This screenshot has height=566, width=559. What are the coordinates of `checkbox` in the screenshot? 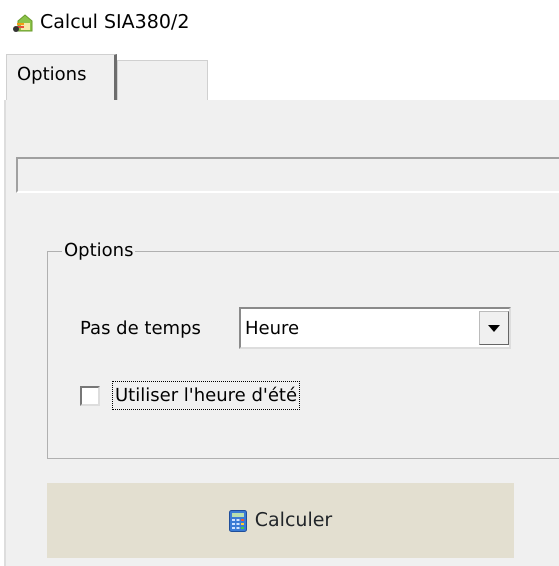 It's located at (90, 396).